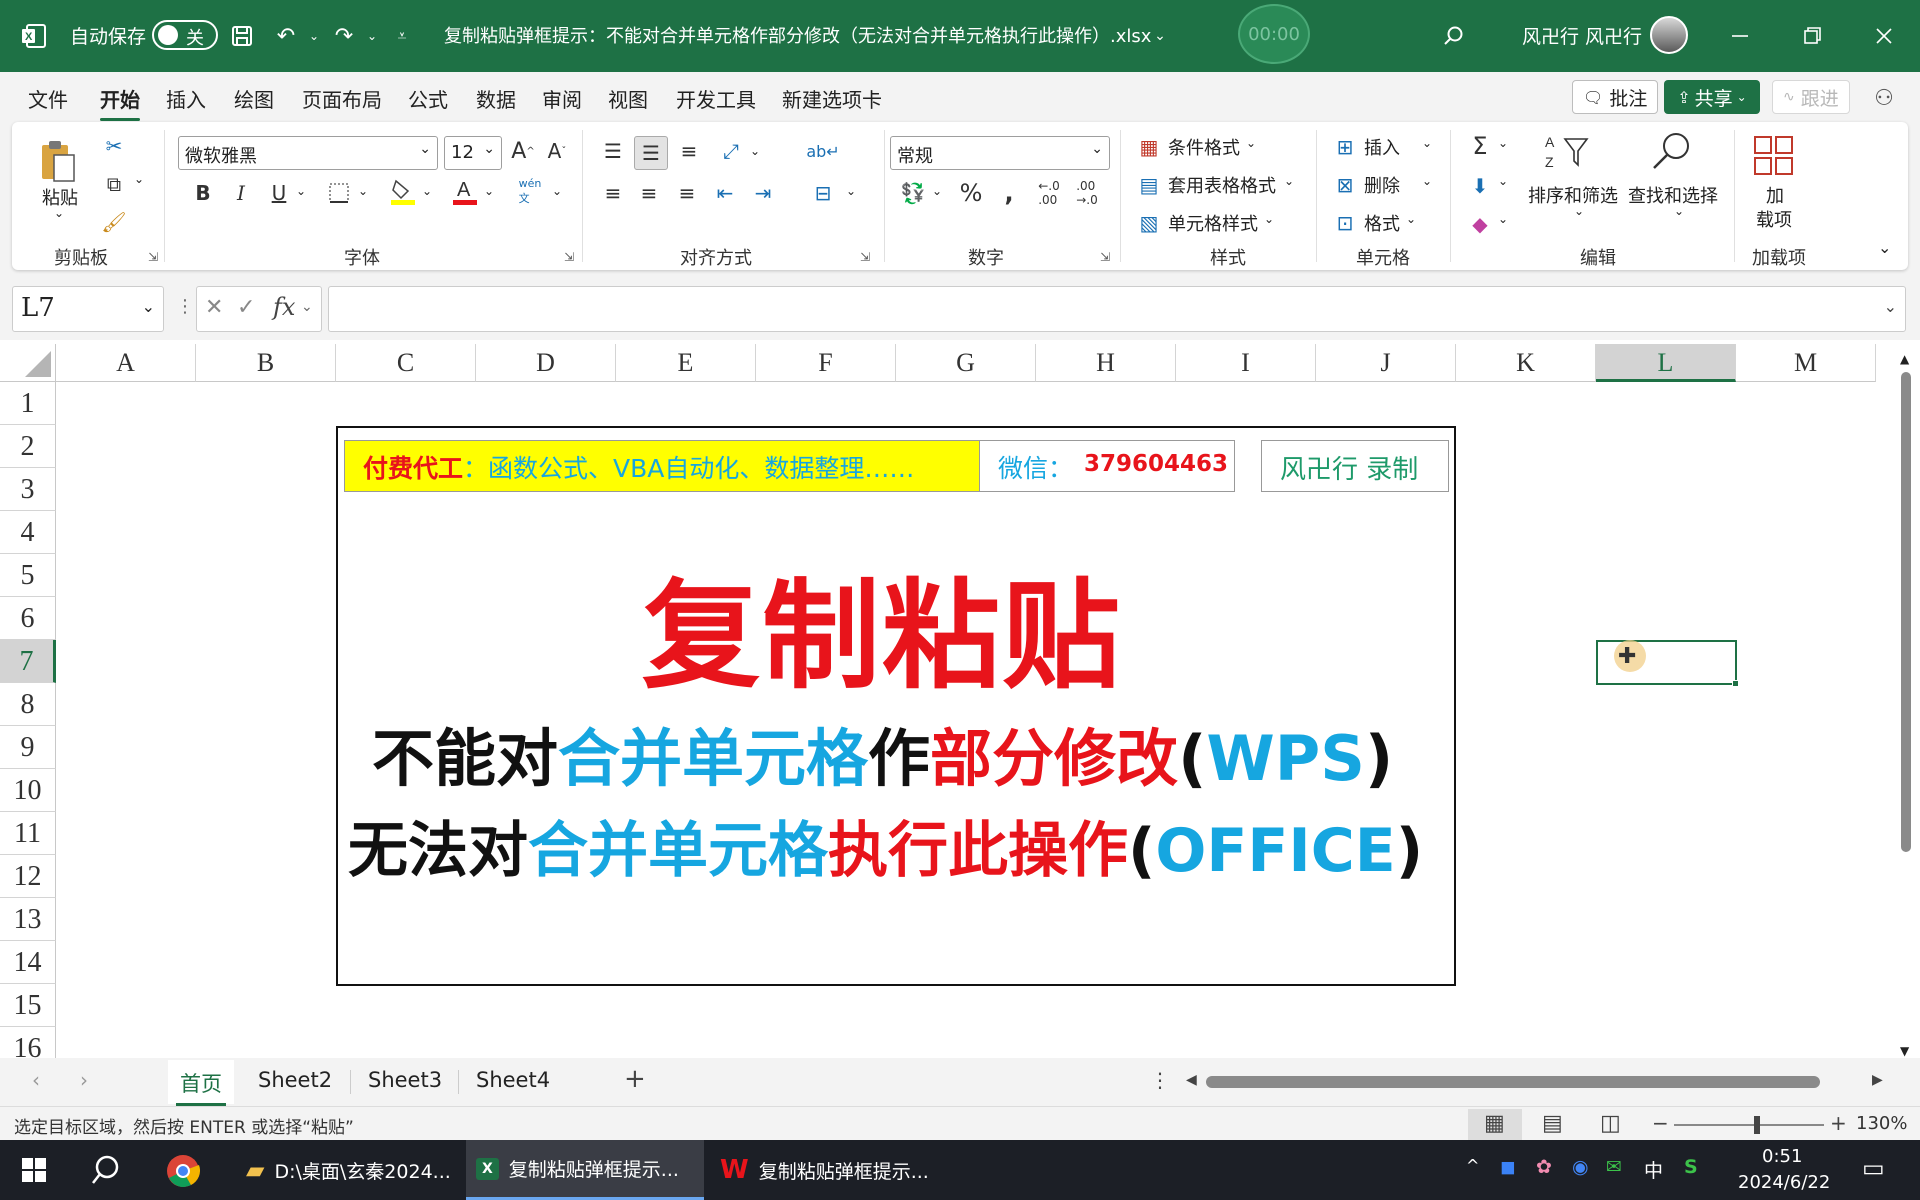  Describe the element at coordinates (763, 193) in the screenshot. I see `increase-indent-icon: ⇥` at that location.